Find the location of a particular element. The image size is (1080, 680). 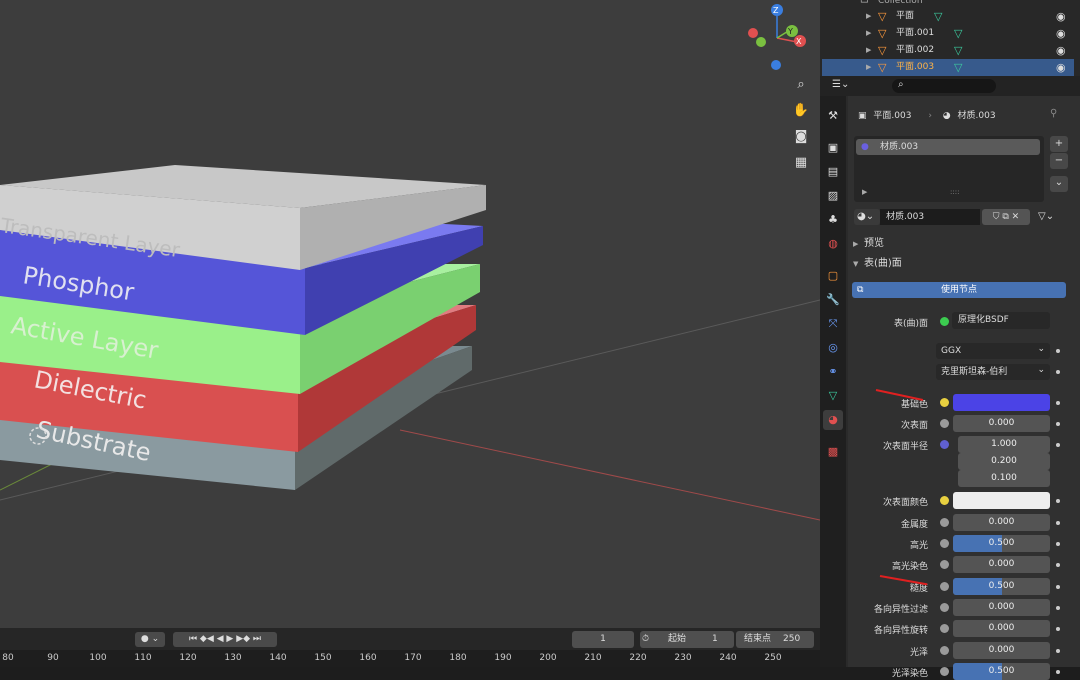

data-tab-icon: ▽ is located at coordinates (833, 396).